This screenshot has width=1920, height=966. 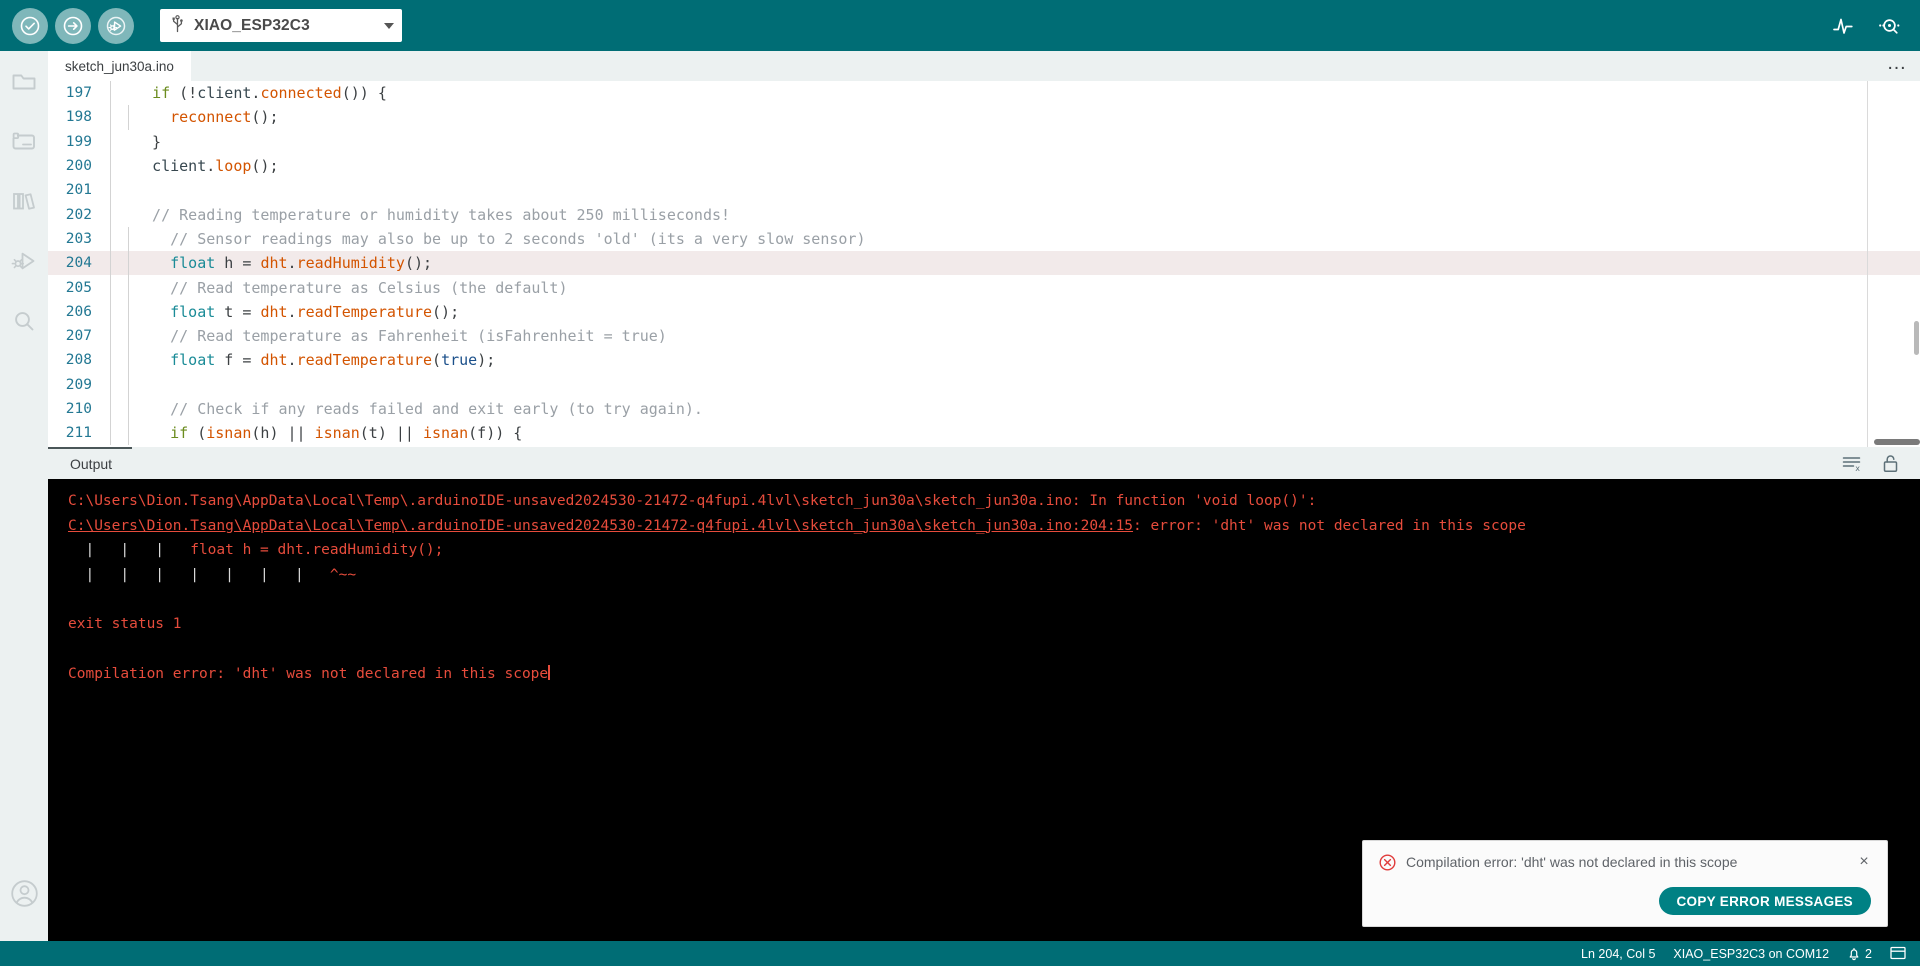 I want to click on svg-text: x, so click(x=1857, y=468).